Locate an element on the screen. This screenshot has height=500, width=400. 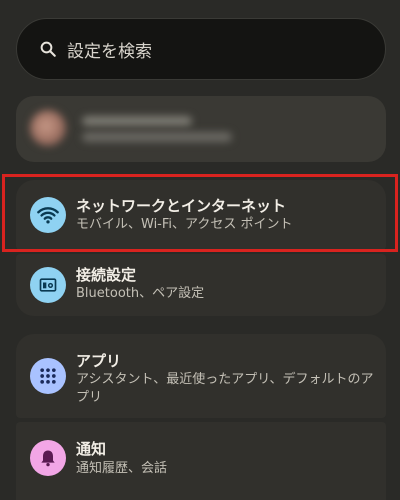
wifi-icon is located at coordinates (48, 215).